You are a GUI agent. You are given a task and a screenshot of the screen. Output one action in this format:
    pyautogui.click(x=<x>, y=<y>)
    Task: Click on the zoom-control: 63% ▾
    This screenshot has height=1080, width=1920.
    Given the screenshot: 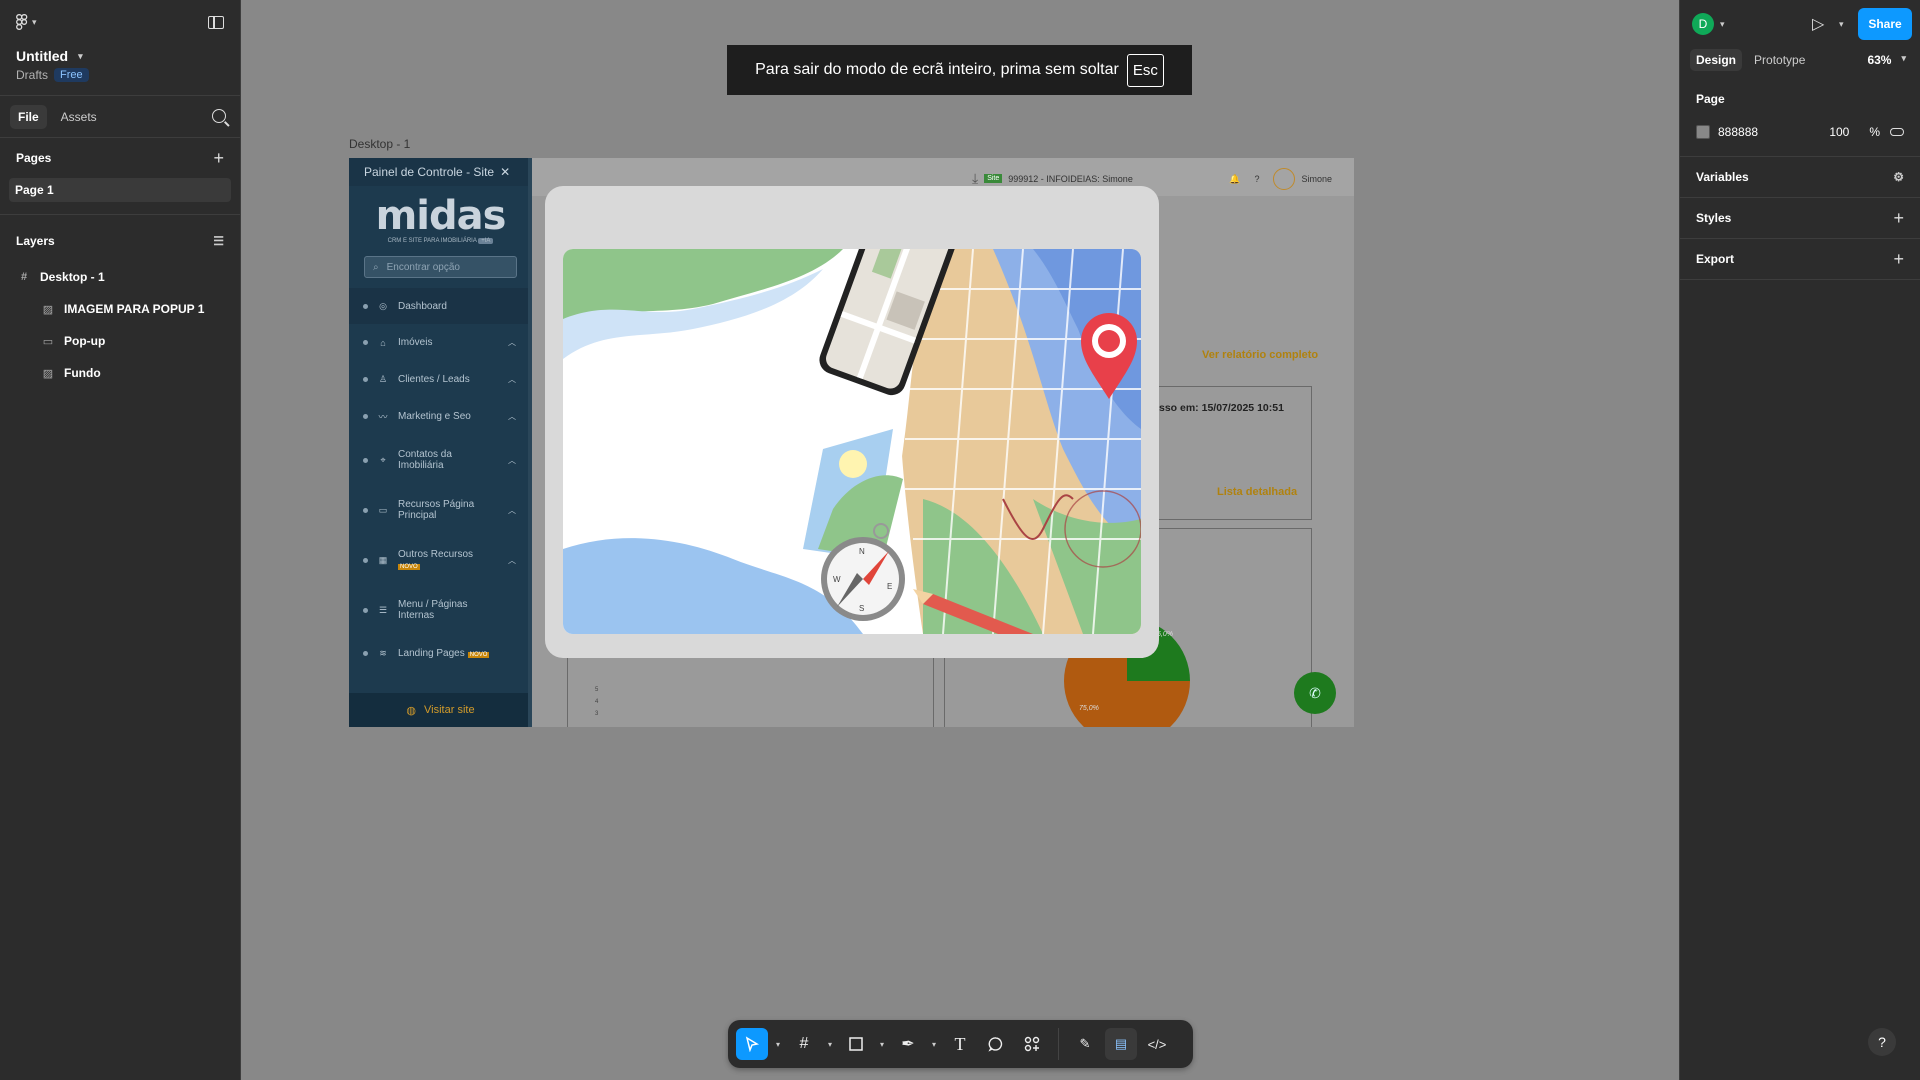 What is the action you would take?
    pyautogui.click(x=1886, y=60)
    